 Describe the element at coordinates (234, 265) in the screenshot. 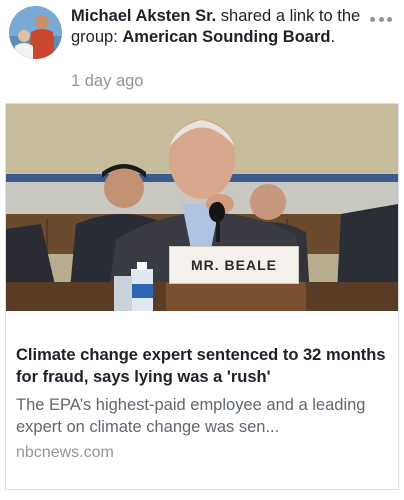

I see `nameplate-text: MR. BEALE` at that location.